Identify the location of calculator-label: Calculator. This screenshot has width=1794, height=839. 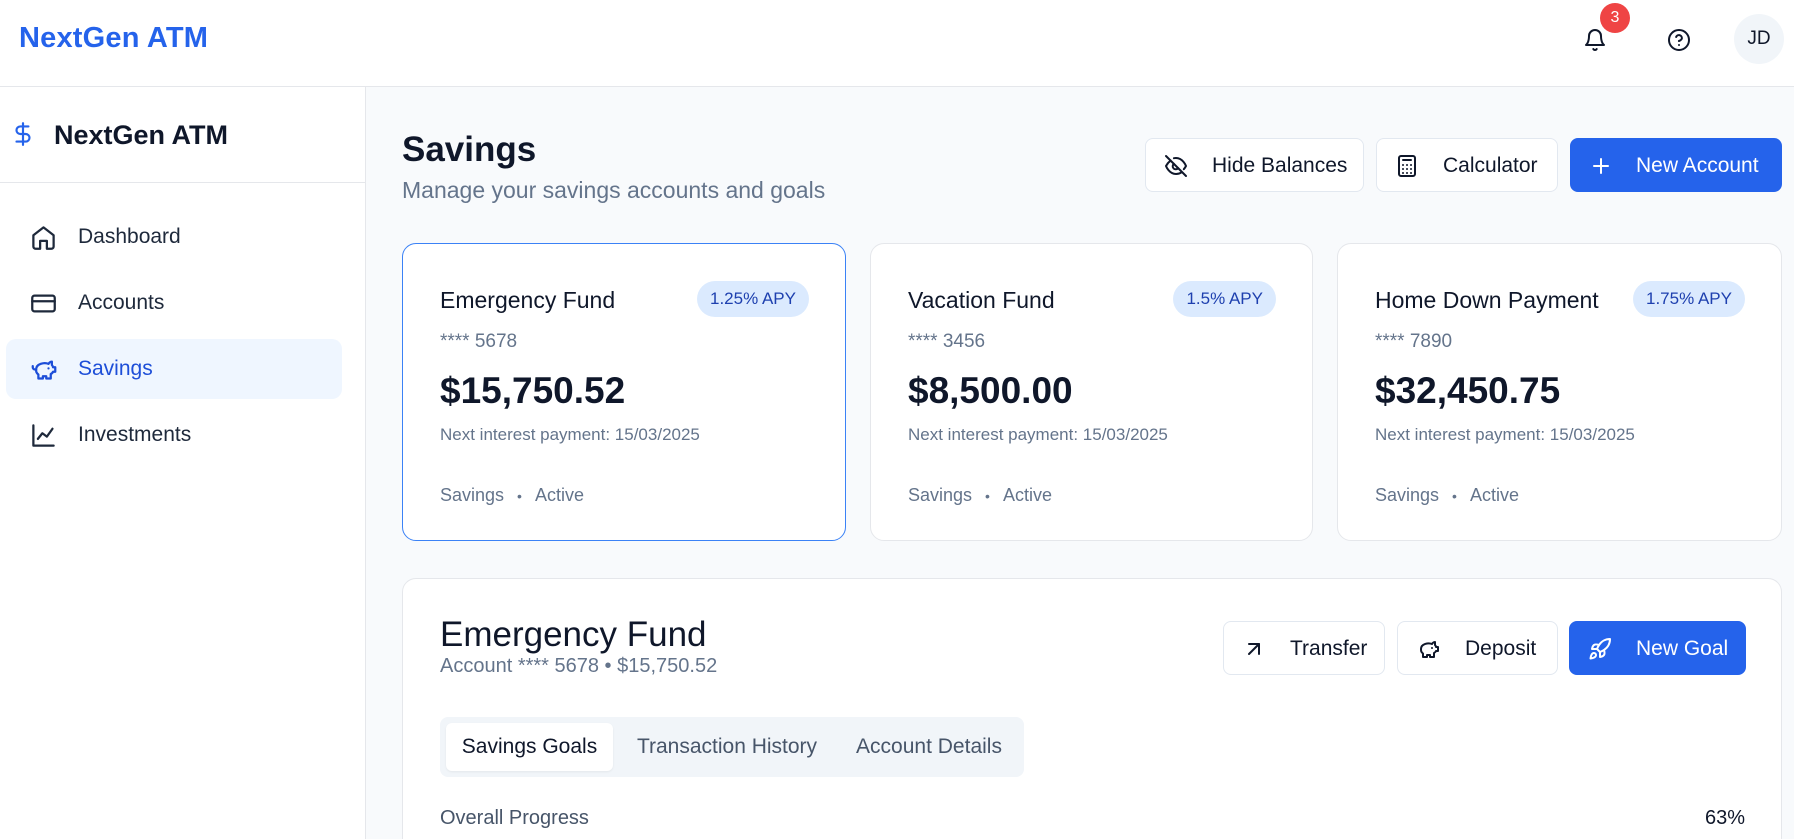
(1490, 165).